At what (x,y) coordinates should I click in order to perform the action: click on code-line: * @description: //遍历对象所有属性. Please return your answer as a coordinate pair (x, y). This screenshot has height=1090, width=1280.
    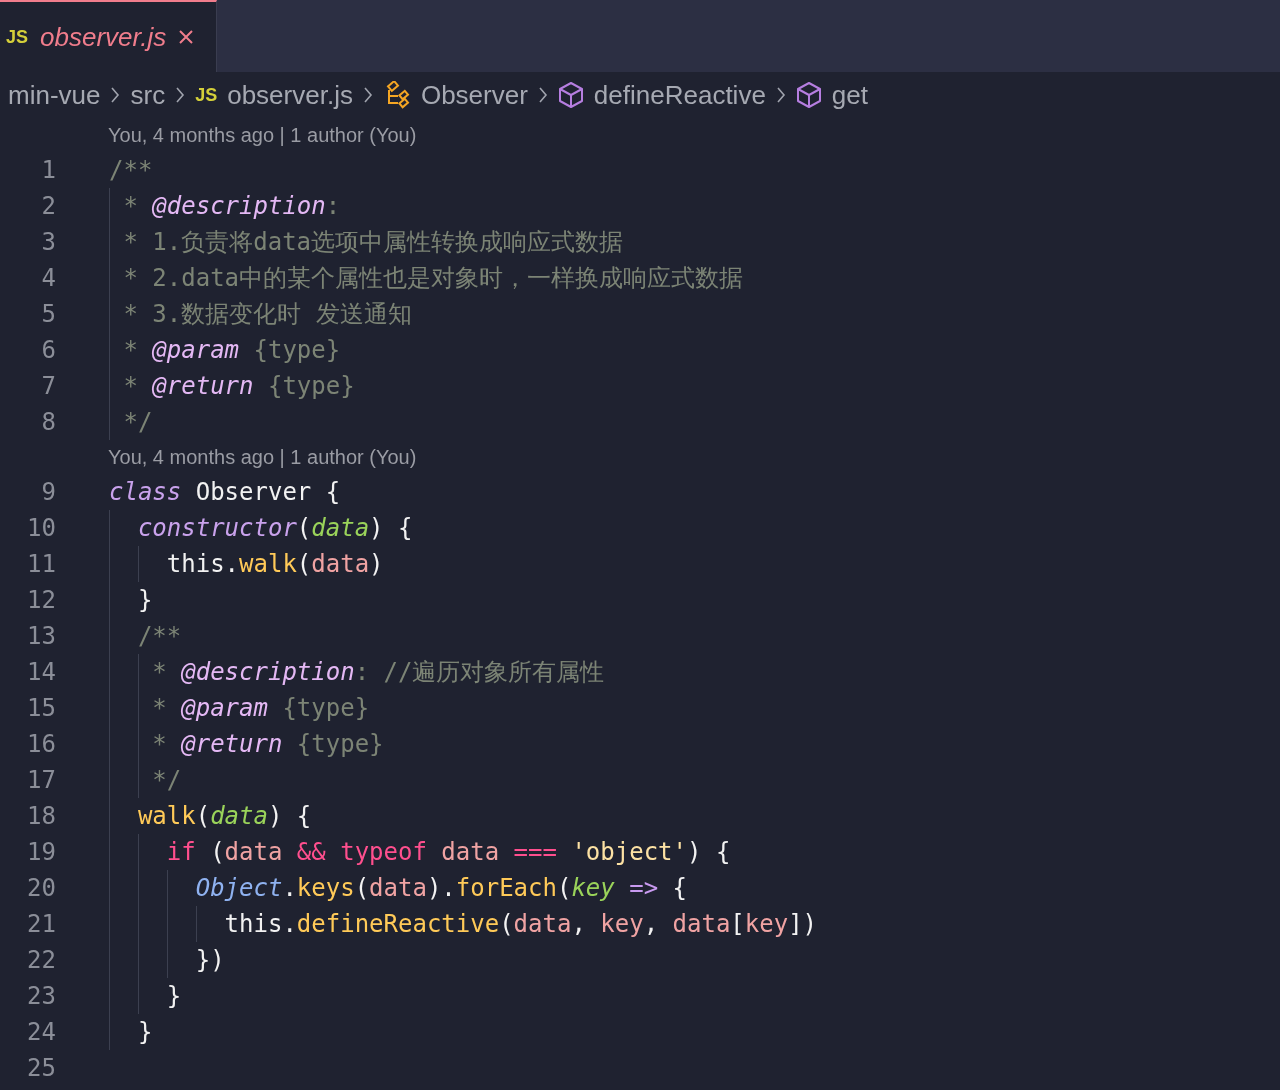
    Looking at the image, I should click on (378, 672).